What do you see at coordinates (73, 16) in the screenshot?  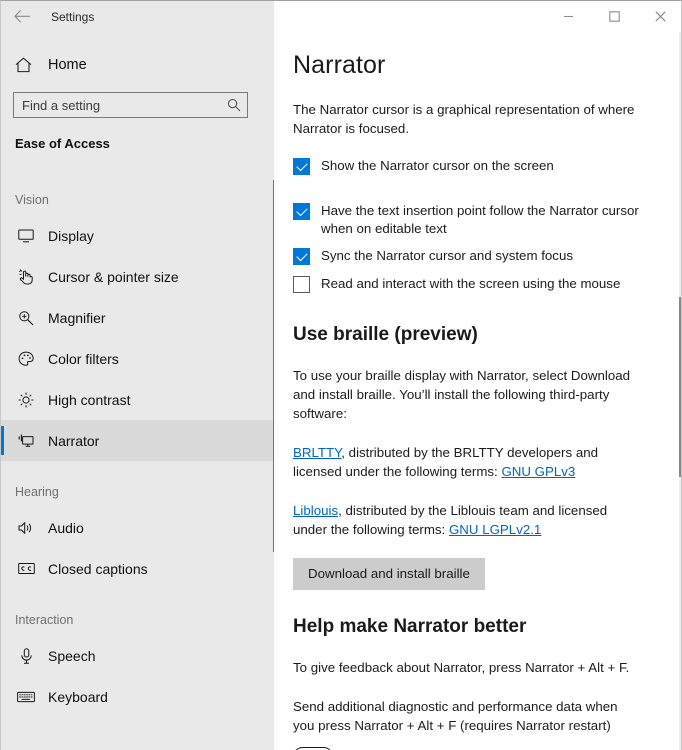 I see `window-title: Settings` at bounding box center [73, 16].